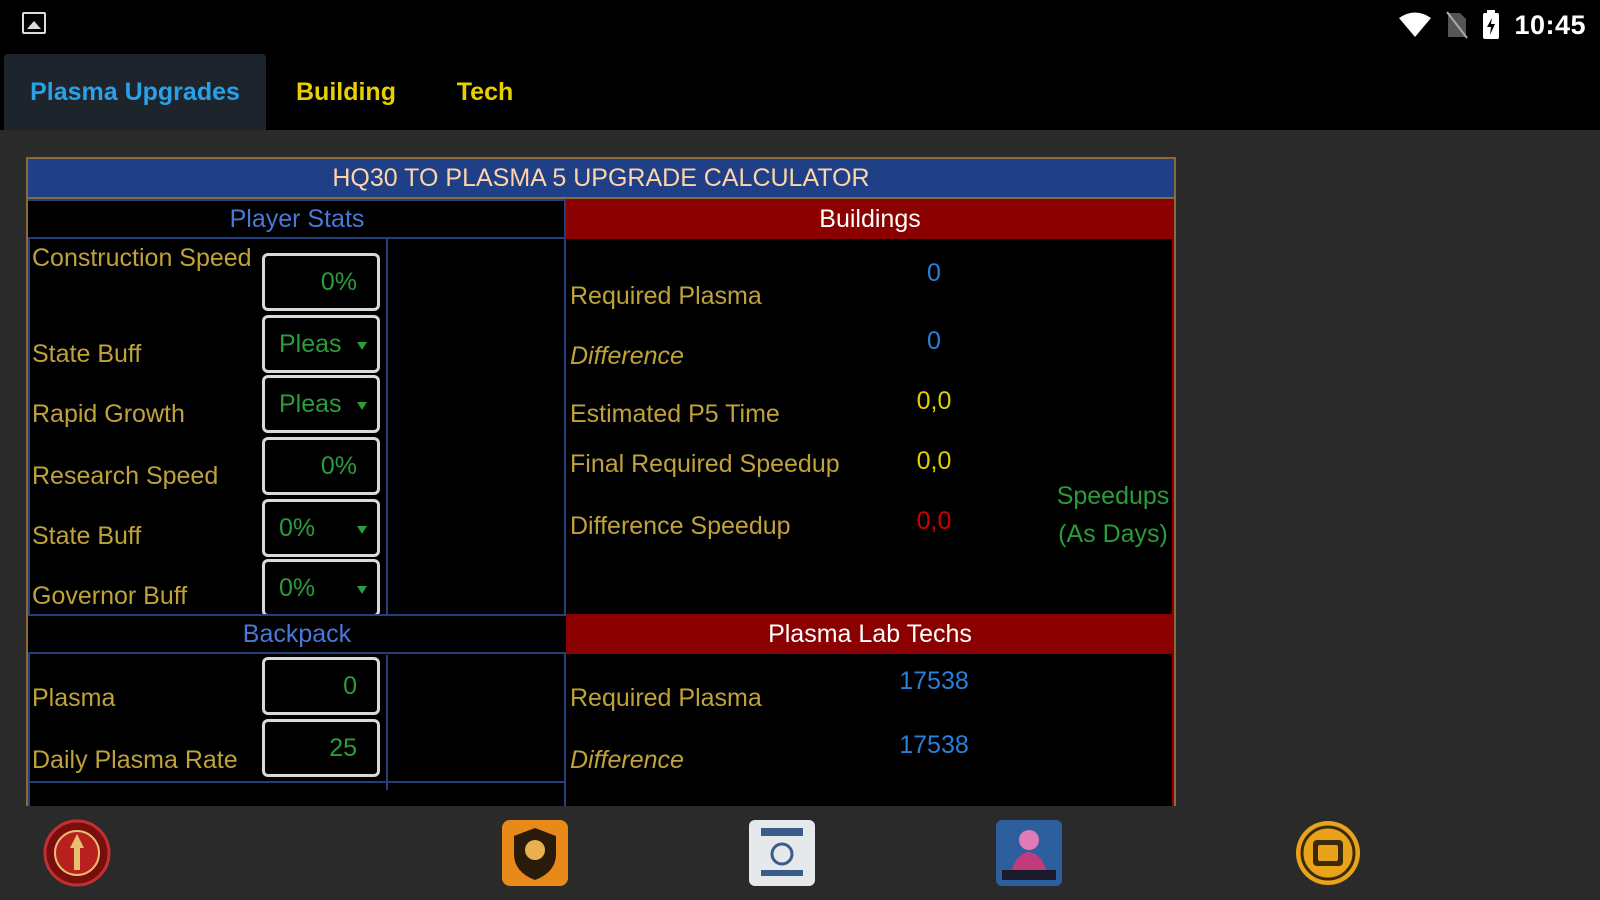 This screenshot has width=1600, height=900. What do you see at coordinates (934, 521) in the screenshot?
I see `difference-speedup-value: 0,0` at bounding box center [934, 521].